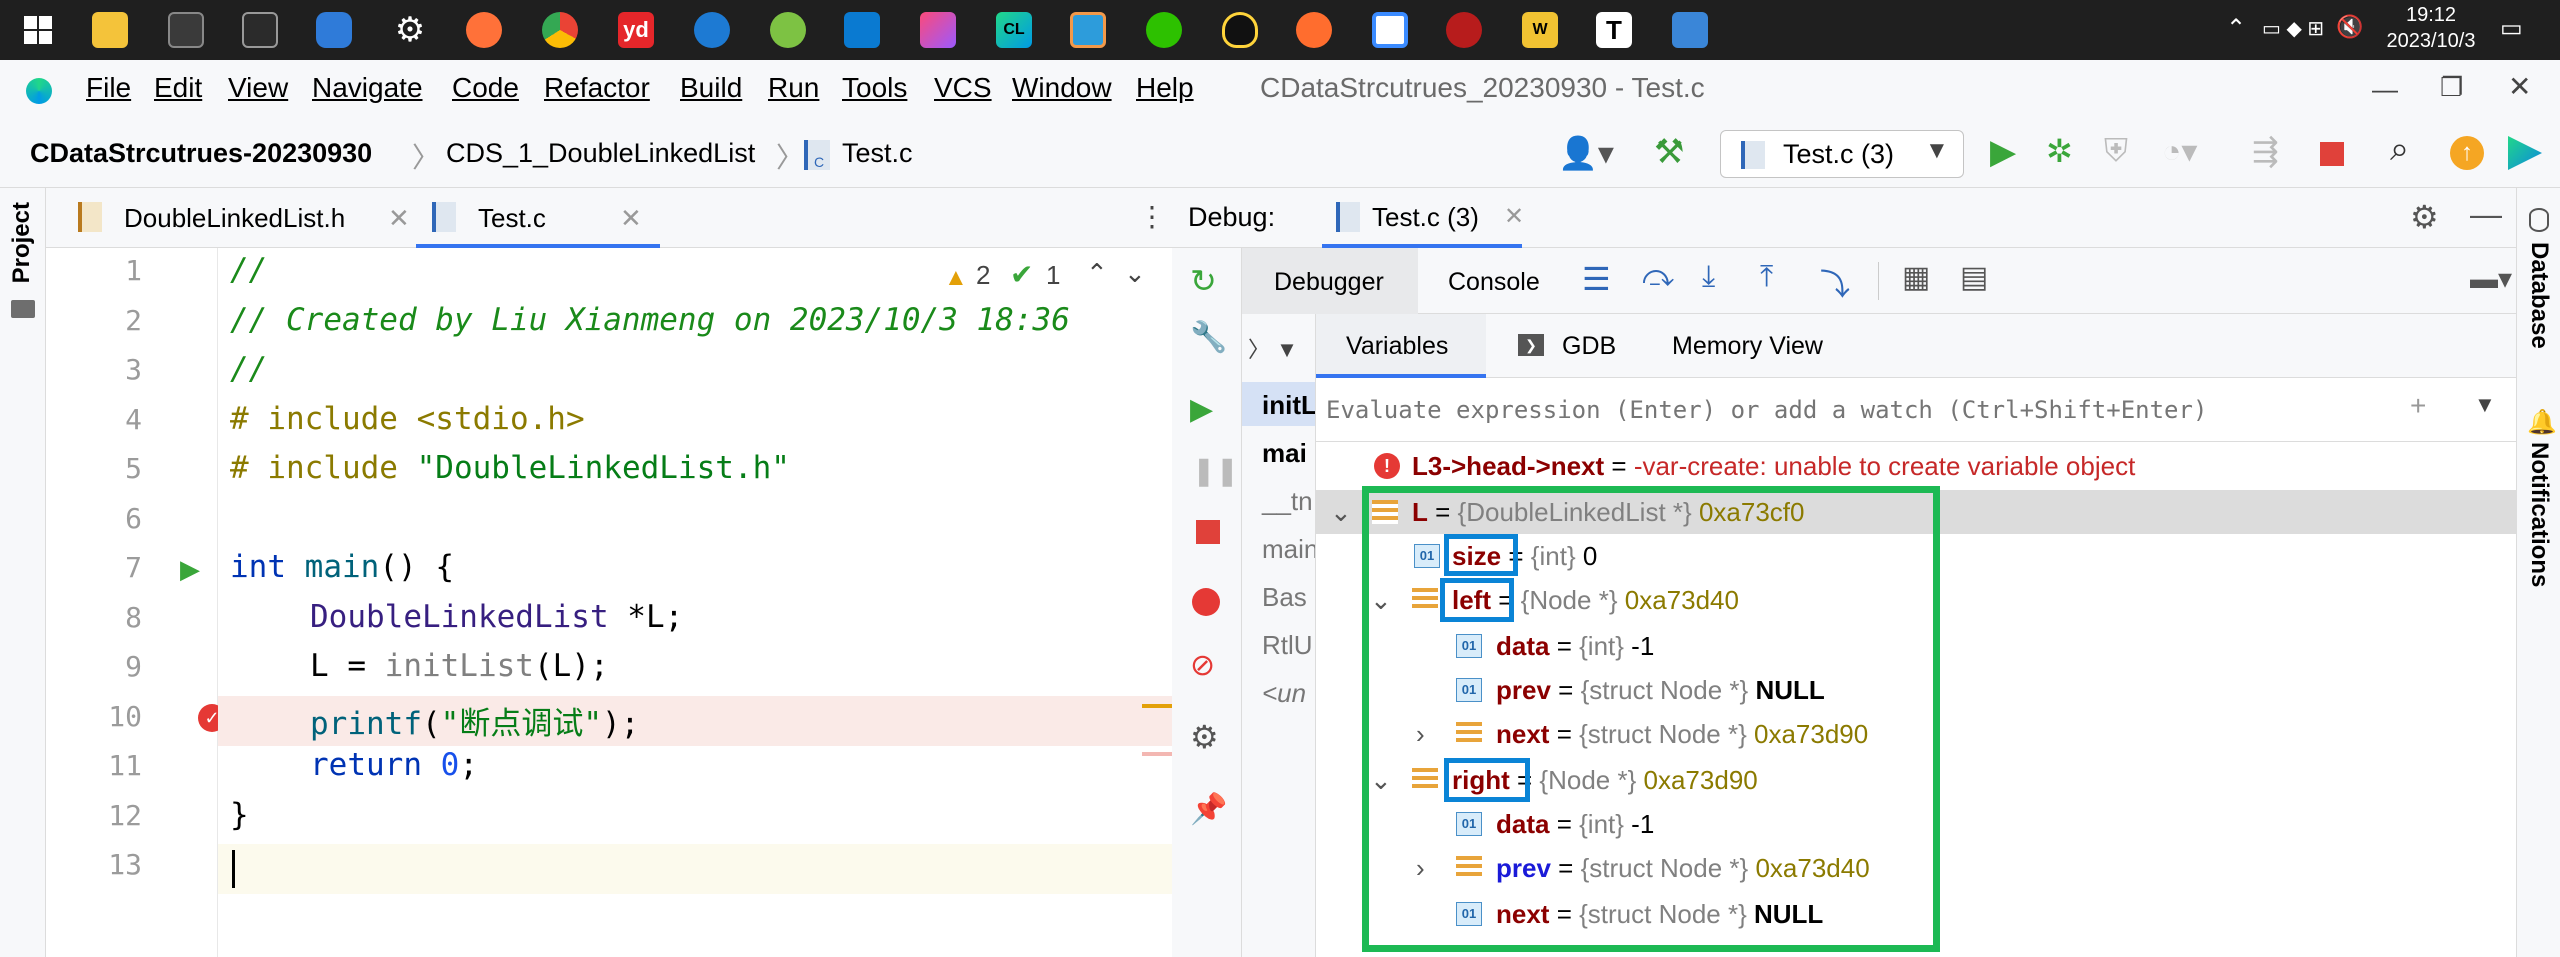 This screenshot has width=2560, height=957. Describe the element at coordinates (1152, 216) in the screenshot. I see `more-tabs-icon: ⋮` at that location.